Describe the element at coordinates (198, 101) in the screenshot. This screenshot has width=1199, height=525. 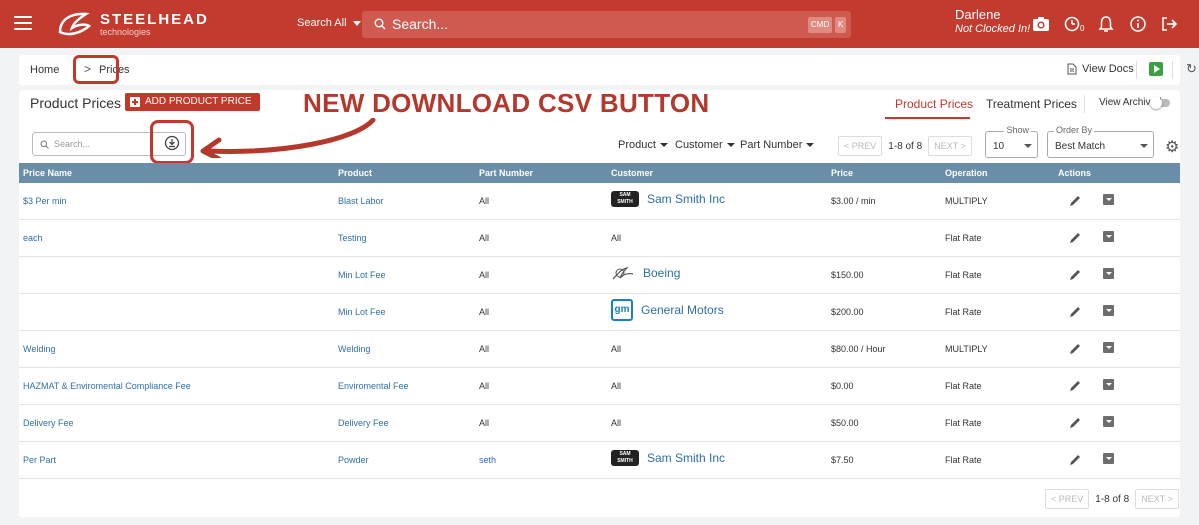
I see `add-product-price-label: ADD PRODUCT PRICE` at that location.